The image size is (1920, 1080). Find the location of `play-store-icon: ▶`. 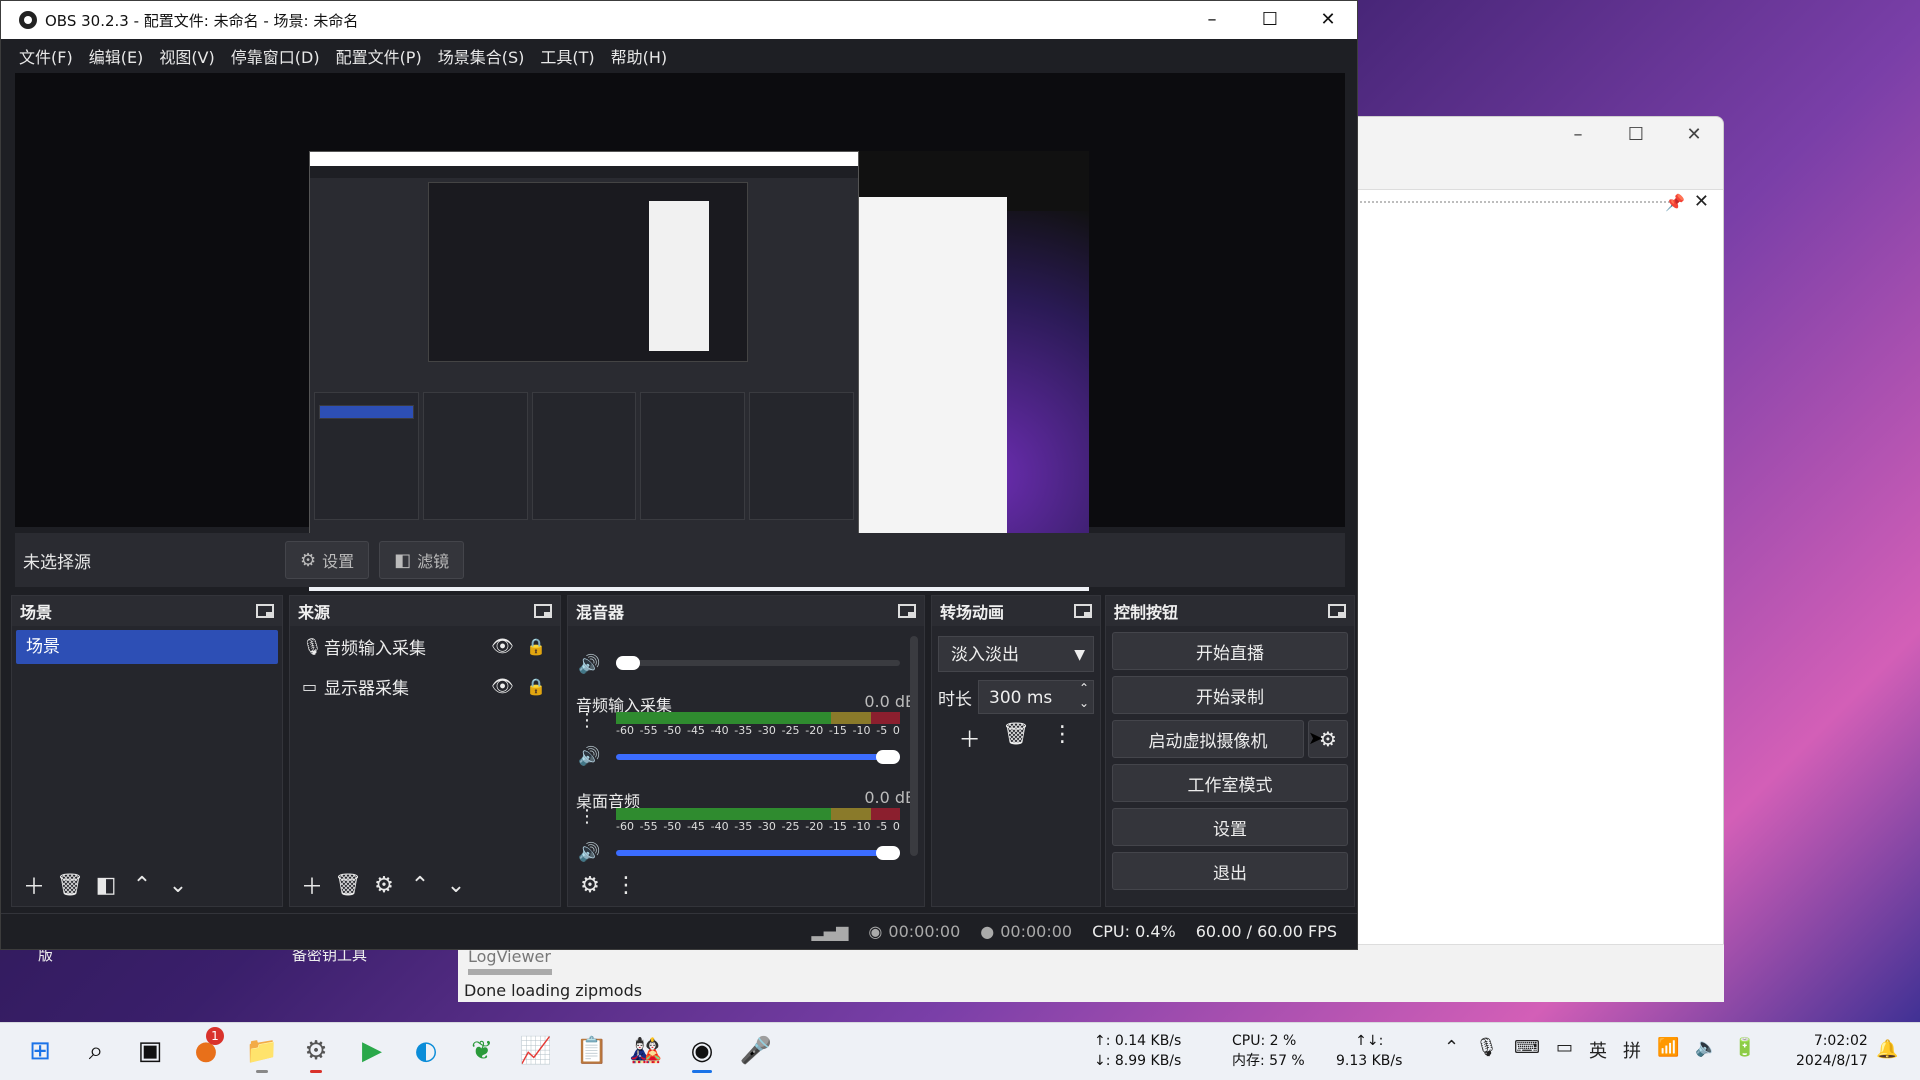

play-store-icon: ▶ is located at coordinates (372, 1051).